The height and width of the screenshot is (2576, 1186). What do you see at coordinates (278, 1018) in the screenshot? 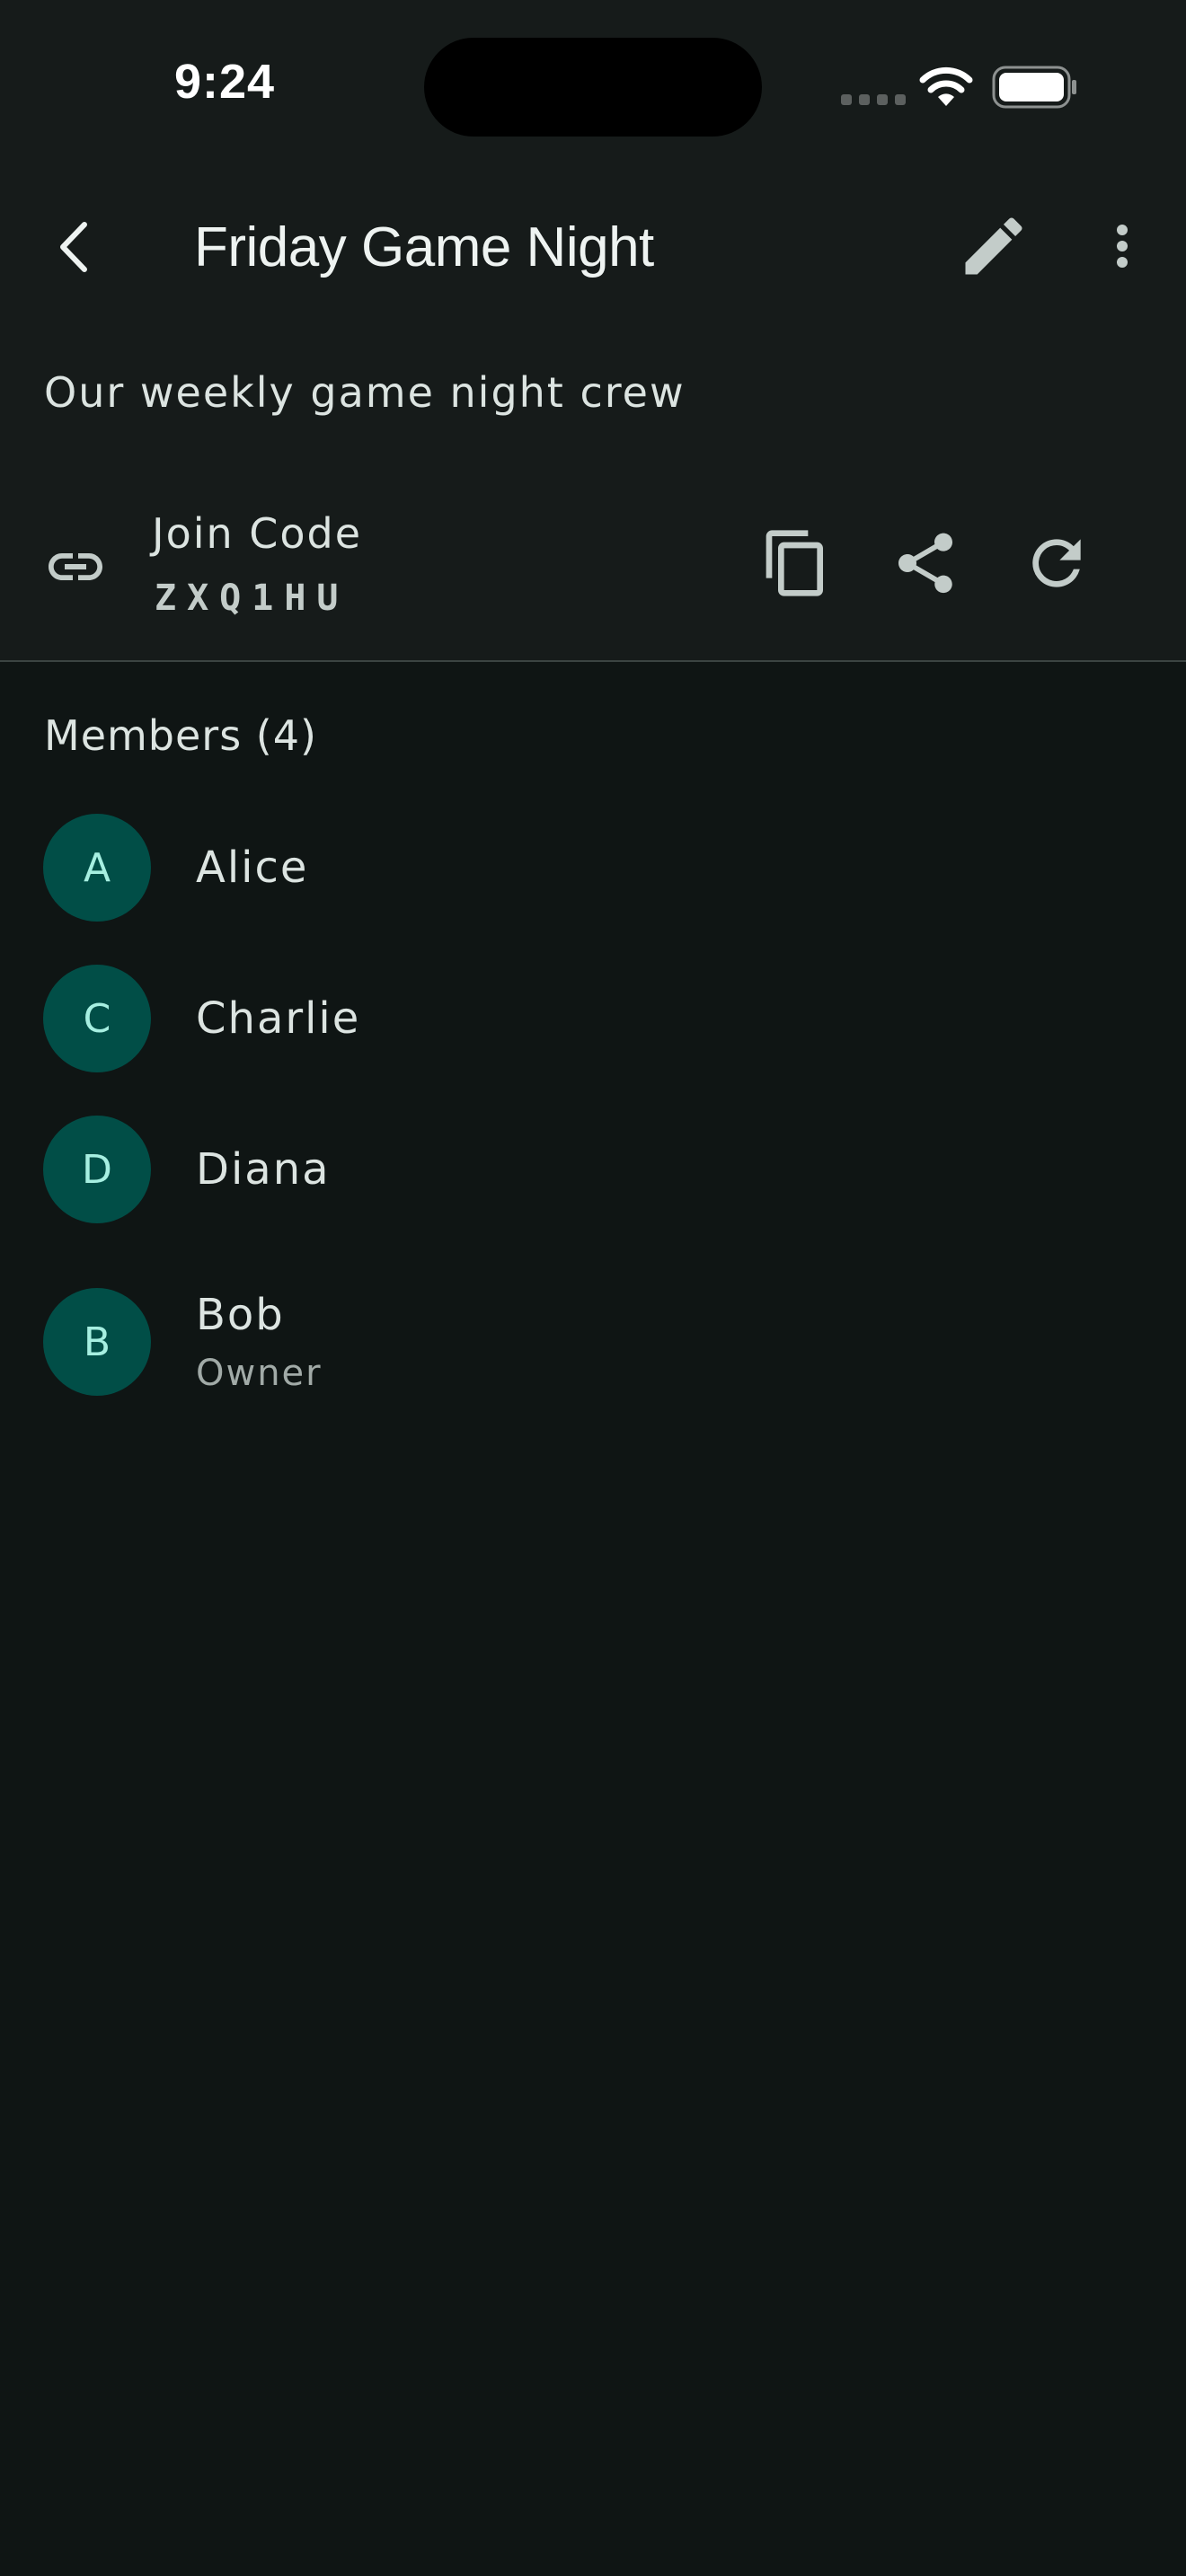
I see `member-name: Charlie` at bounding box center [278, 1018].